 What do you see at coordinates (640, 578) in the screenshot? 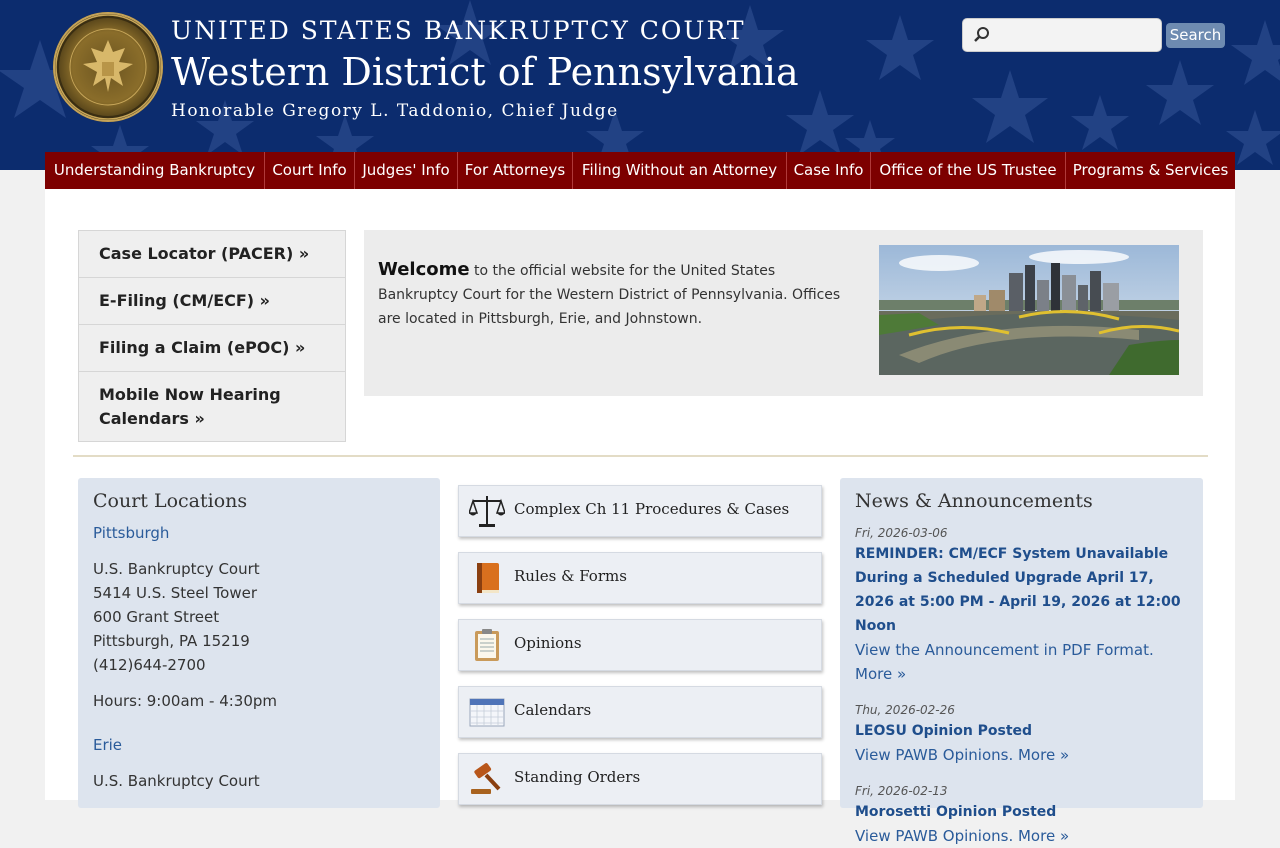
I see `tile-rules-forms: Rules & Forms` at bounding box center [640, 578].